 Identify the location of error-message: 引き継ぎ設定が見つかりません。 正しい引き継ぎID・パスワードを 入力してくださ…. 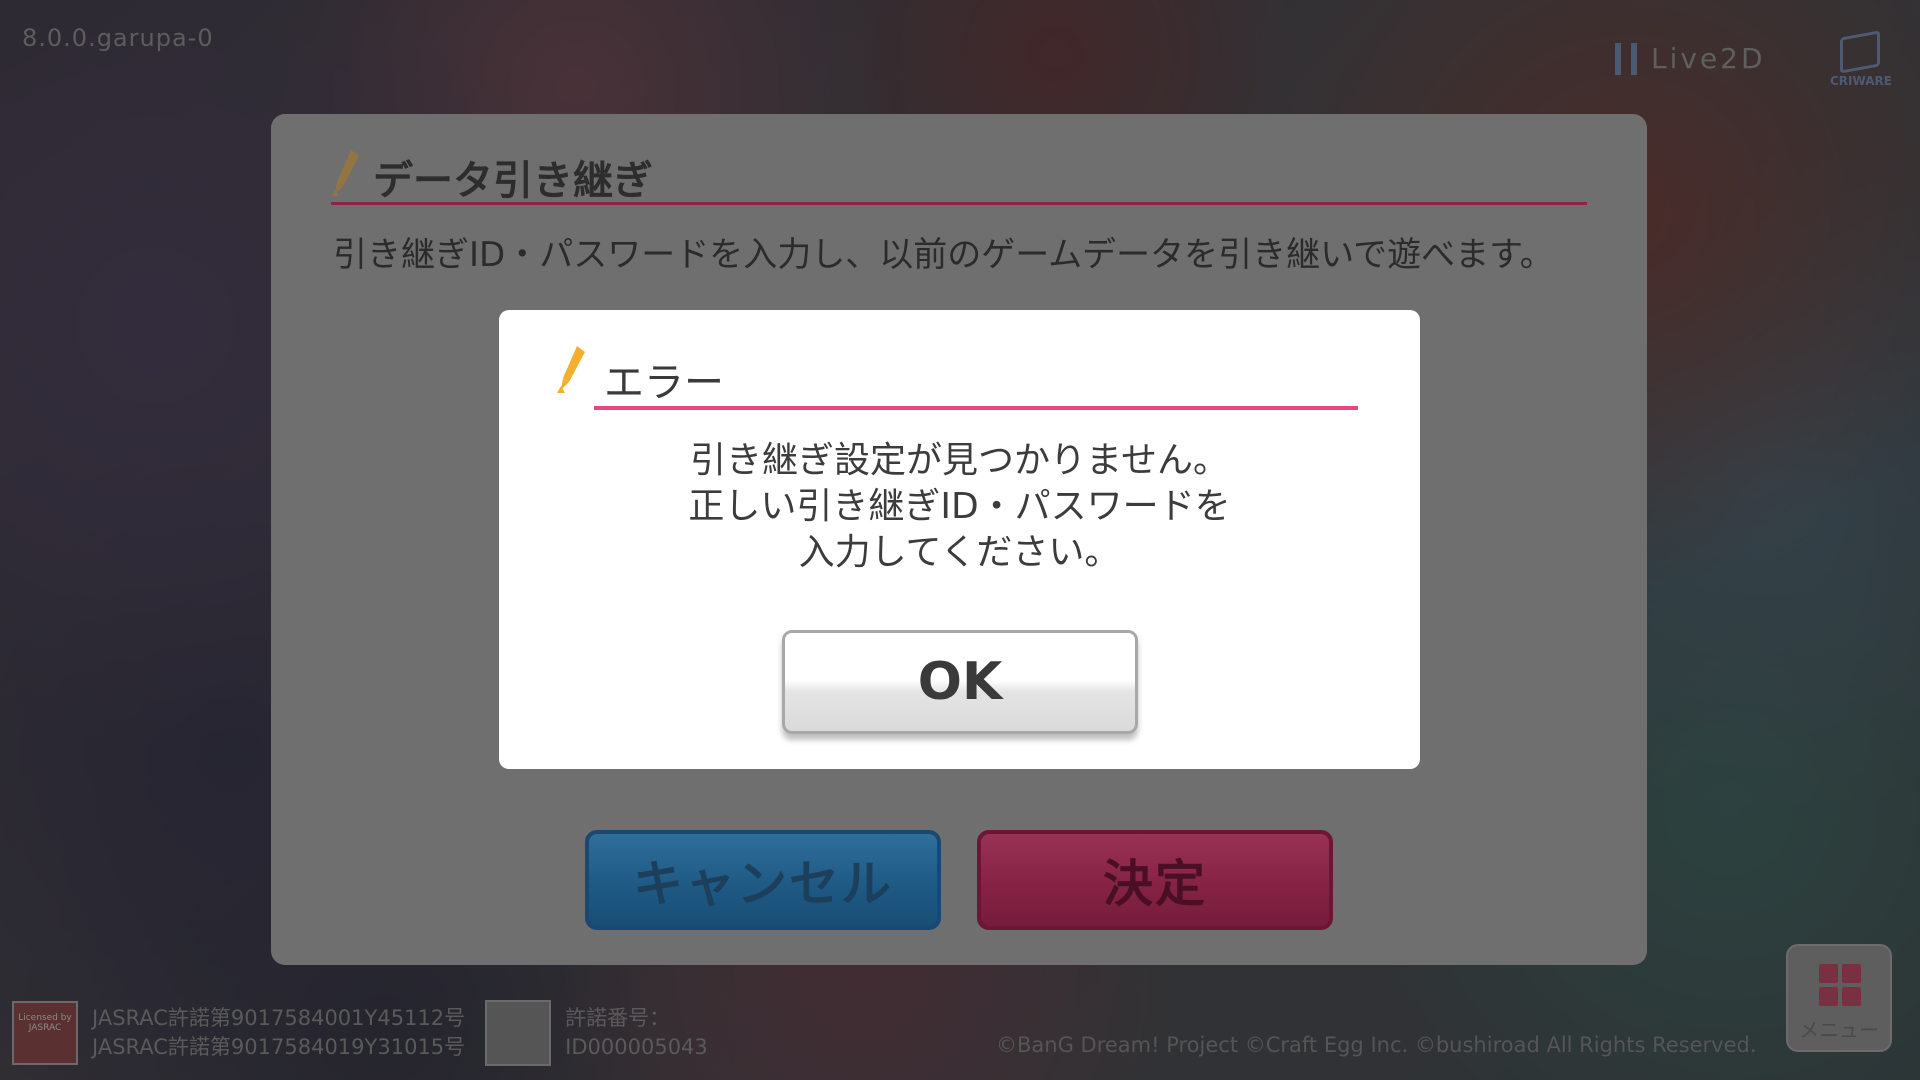
(959, 507).